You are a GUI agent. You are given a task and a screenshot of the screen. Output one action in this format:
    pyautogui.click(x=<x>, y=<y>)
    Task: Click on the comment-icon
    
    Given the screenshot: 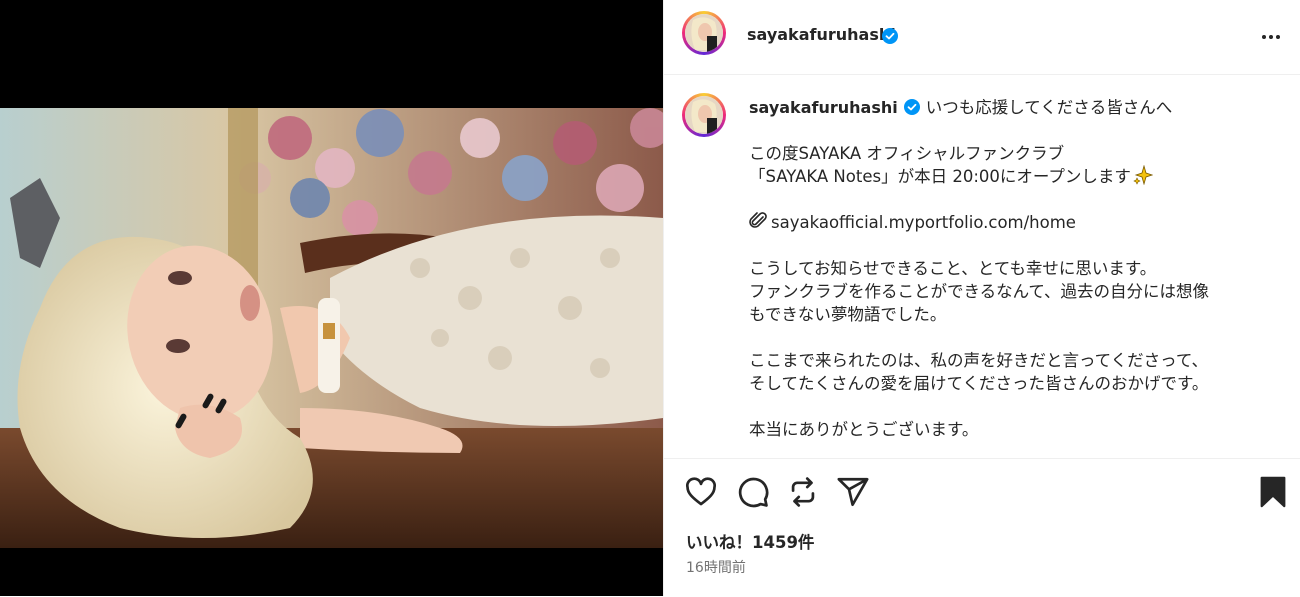 What is the action you would take?
    pyautogui.click(x=753, y=492)
    